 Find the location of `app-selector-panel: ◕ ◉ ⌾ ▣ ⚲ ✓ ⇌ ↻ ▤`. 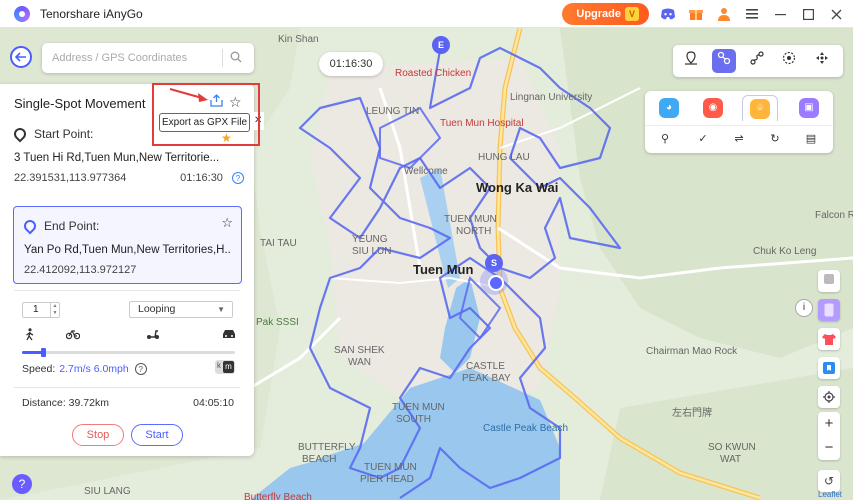

app-selector-panel: ◕ ◉ ⌾ ▣ ⚲ ✓ ⇌ ↻ ▤ is located at coordinates (739, 122).